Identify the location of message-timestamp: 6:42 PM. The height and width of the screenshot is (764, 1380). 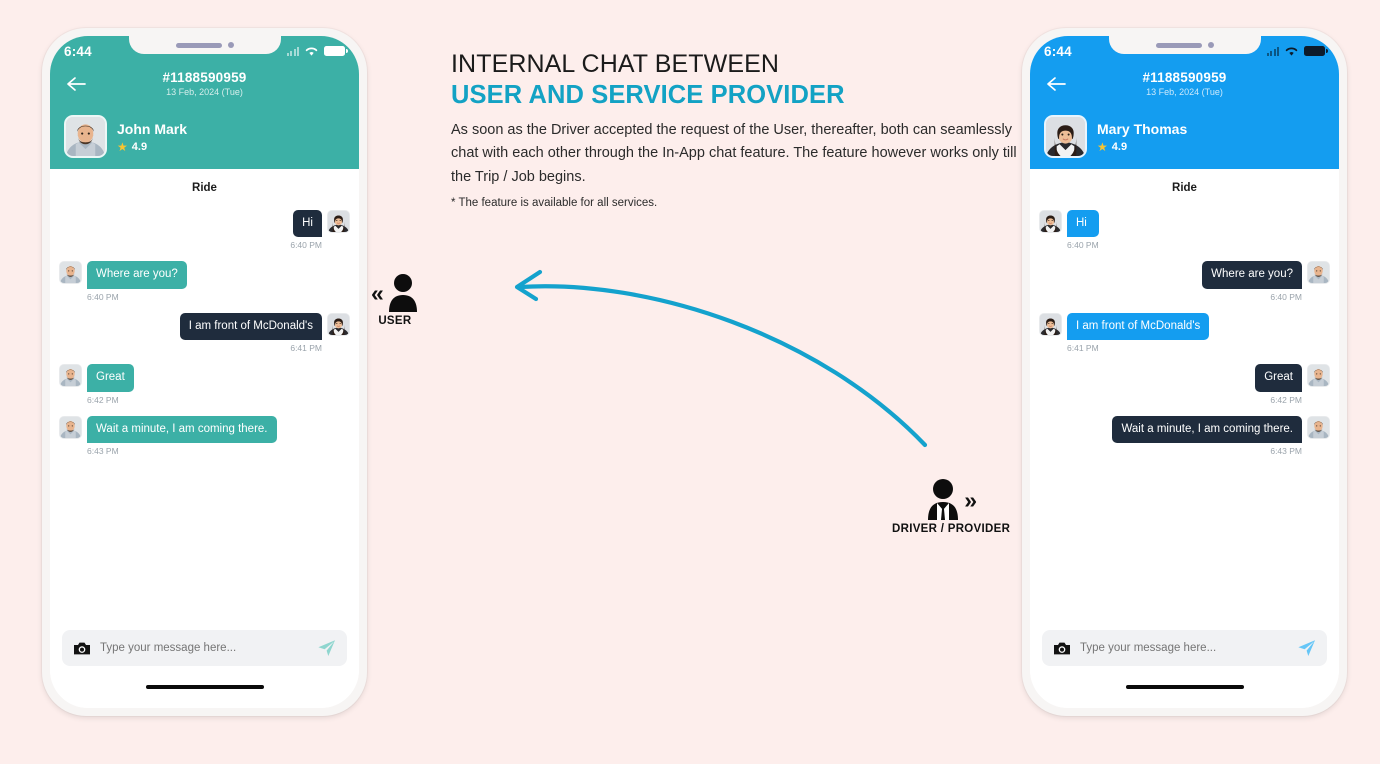
(1286, 399).